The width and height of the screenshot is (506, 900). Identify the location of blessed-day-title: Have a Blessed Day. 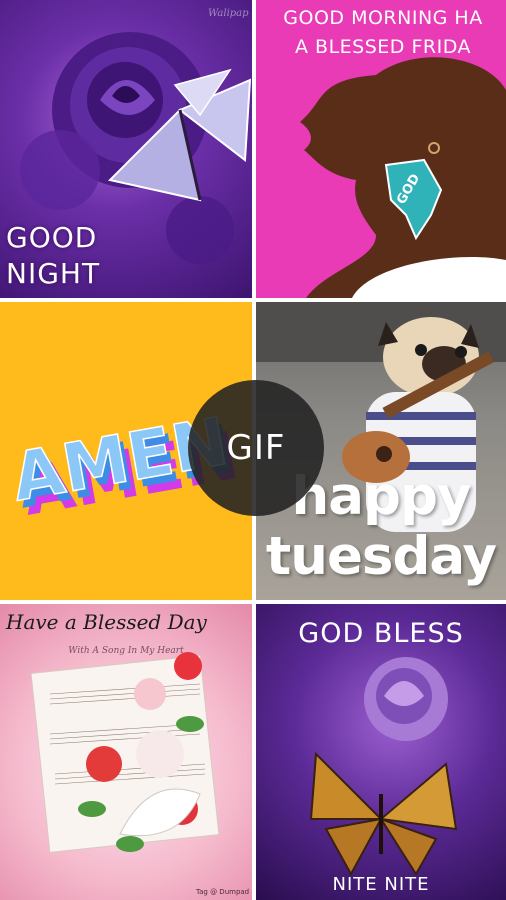
(106, 622).